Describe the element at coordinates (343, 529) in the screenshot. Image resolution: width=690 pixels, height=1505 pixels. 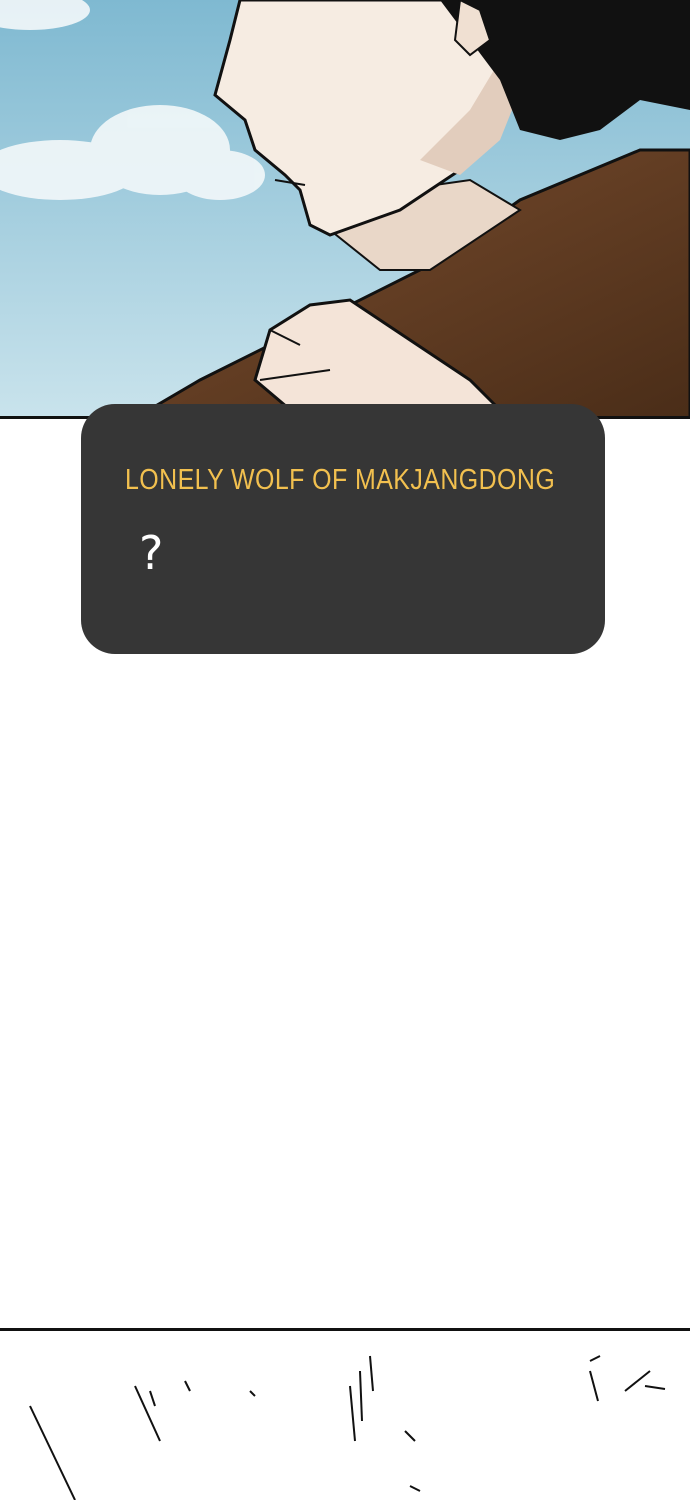
I see `caption-box: LONELY WOLF OF MAKJANGDONG ?` at that location.